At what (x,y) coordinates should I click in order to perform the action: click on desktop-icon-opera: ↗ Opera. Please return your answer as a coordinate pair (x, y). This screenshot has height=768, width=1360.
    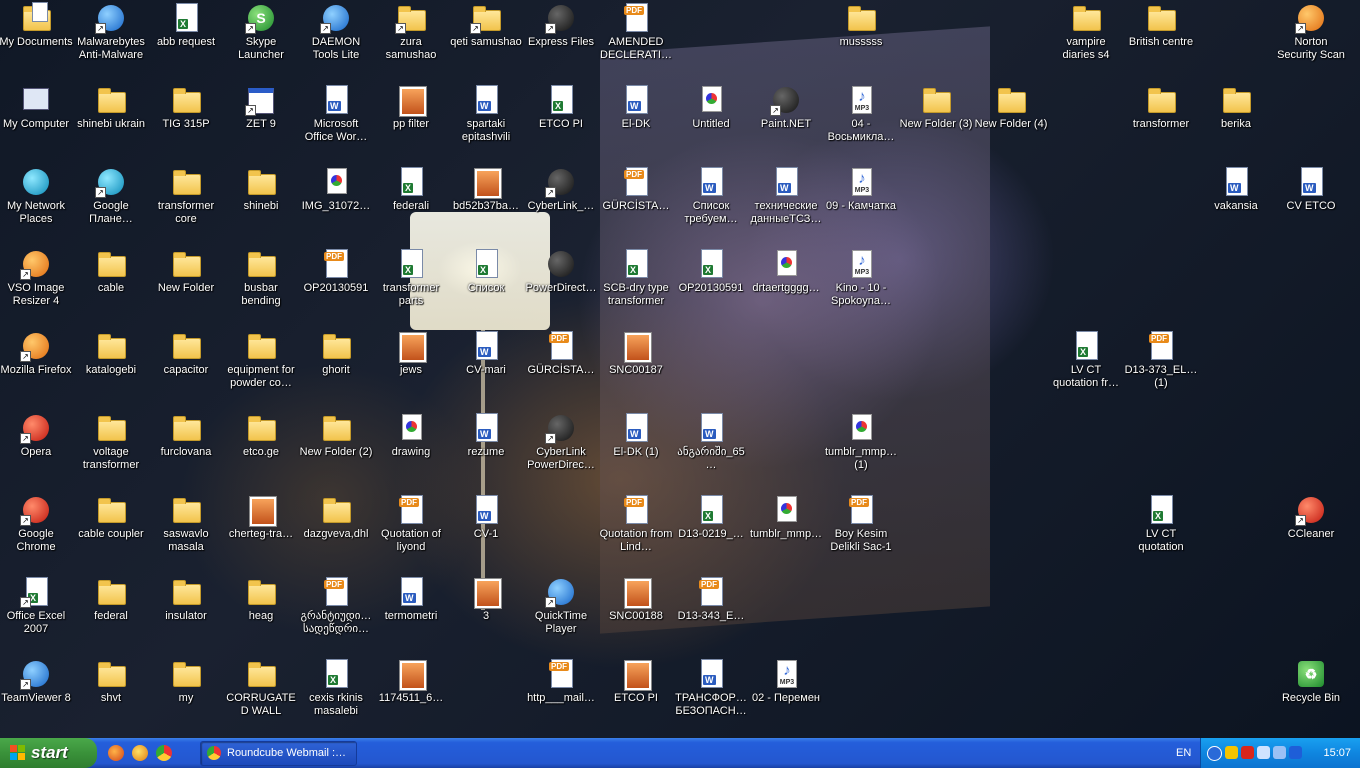
    Looking at the image, I should click on (36, 434).